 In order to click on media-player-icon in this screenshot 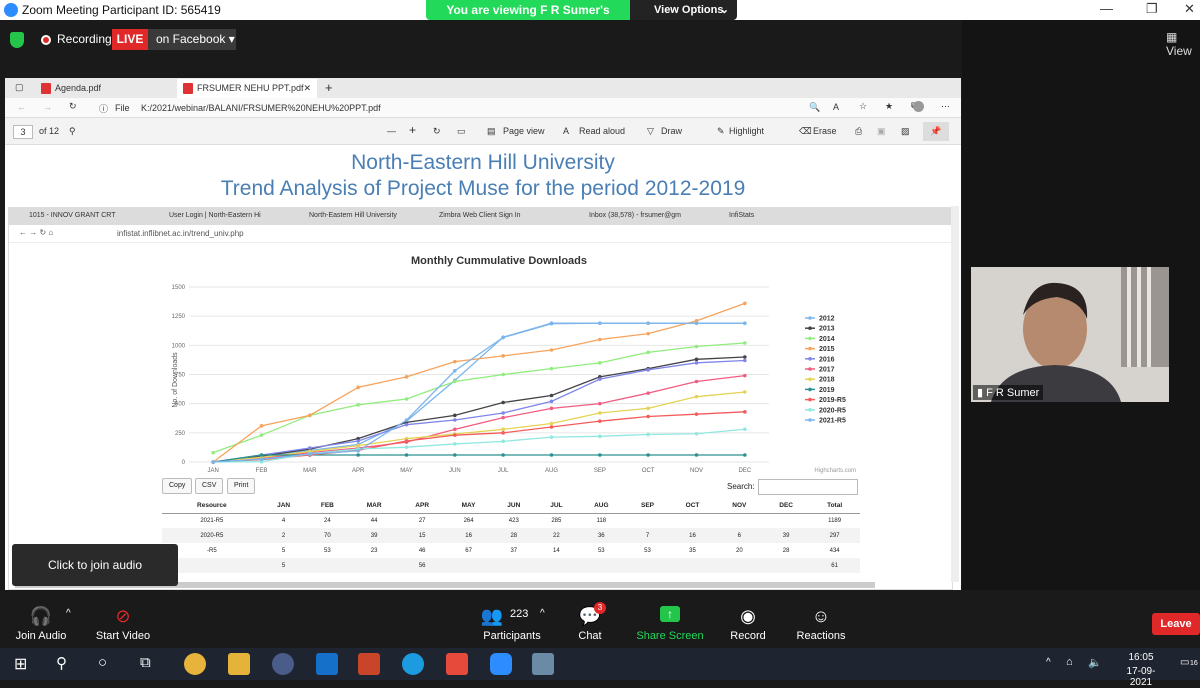, I will do `click(283, 664)`.